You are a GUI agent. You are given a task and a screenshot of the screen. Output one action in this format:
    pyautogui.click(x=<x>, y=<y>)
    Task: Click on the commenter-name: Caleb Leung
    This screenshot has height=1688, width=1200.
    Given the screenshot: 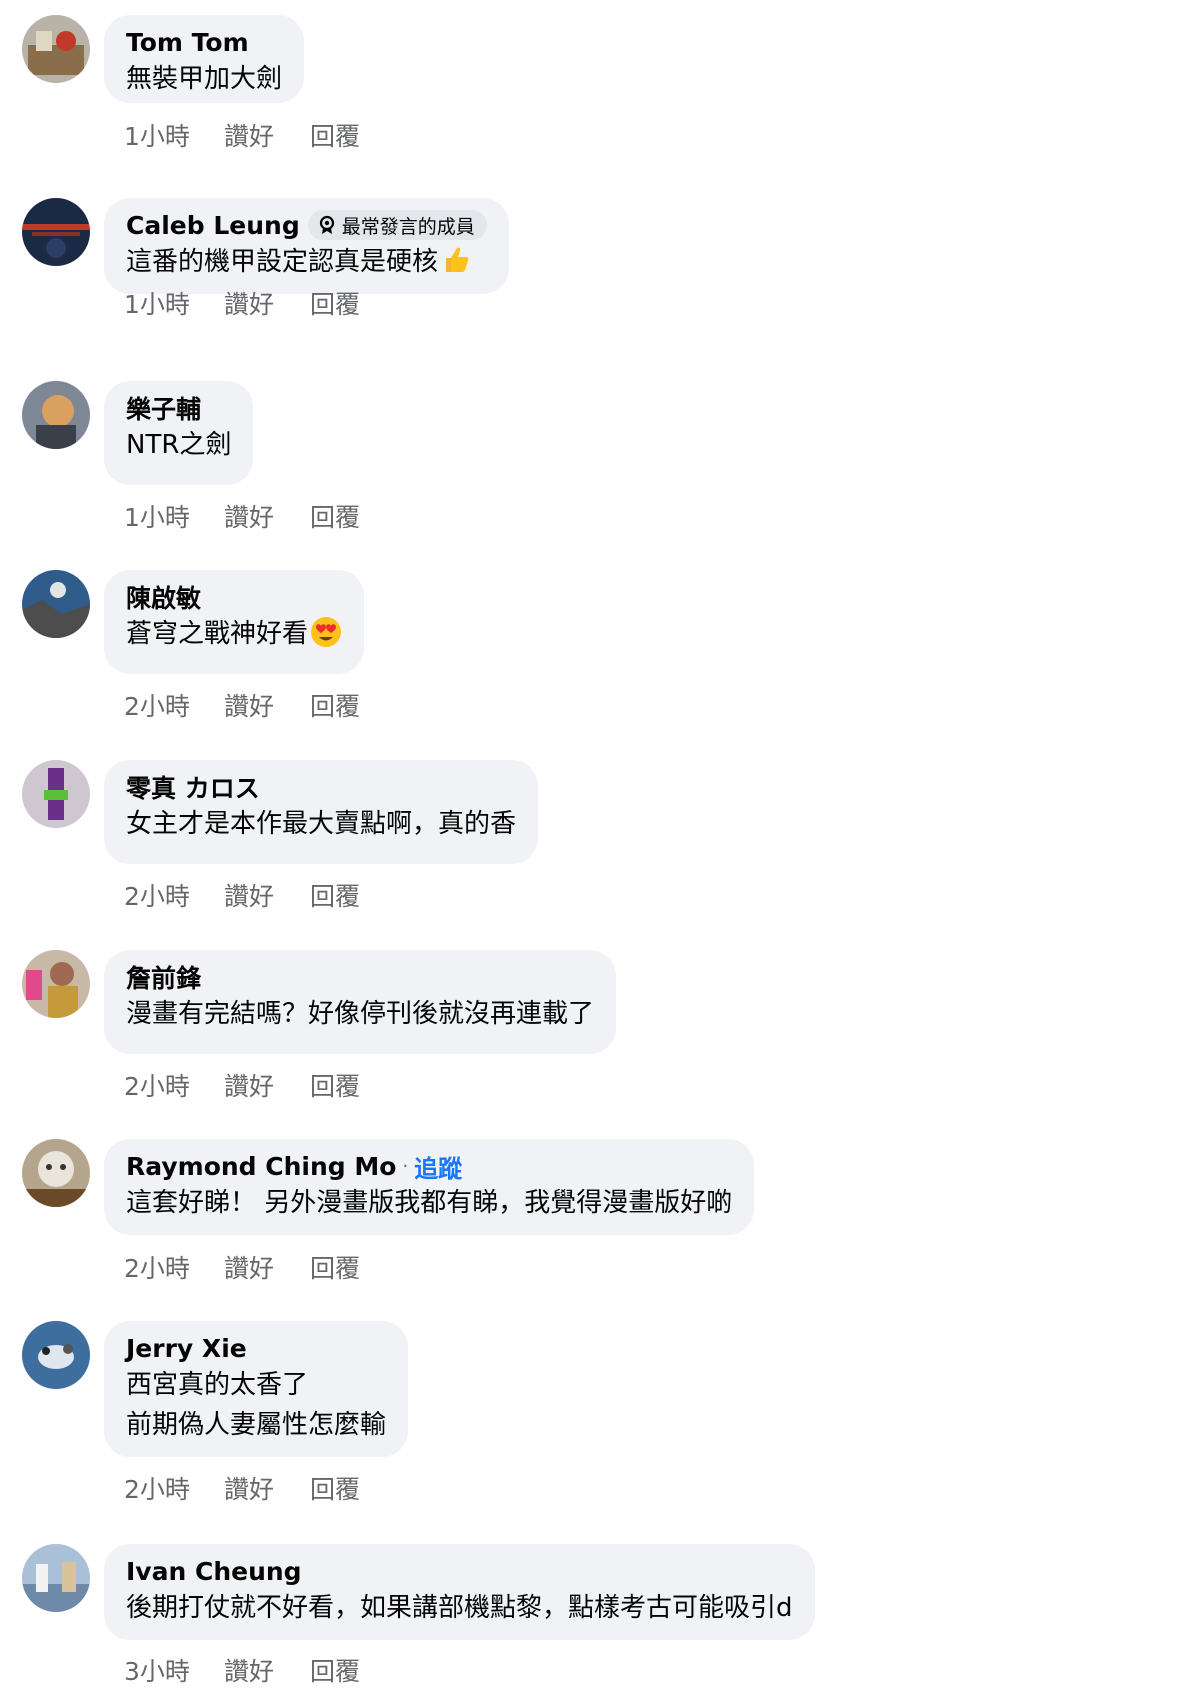 What is the action you would take?
    pyautogui.click(x=213, y=225)
    